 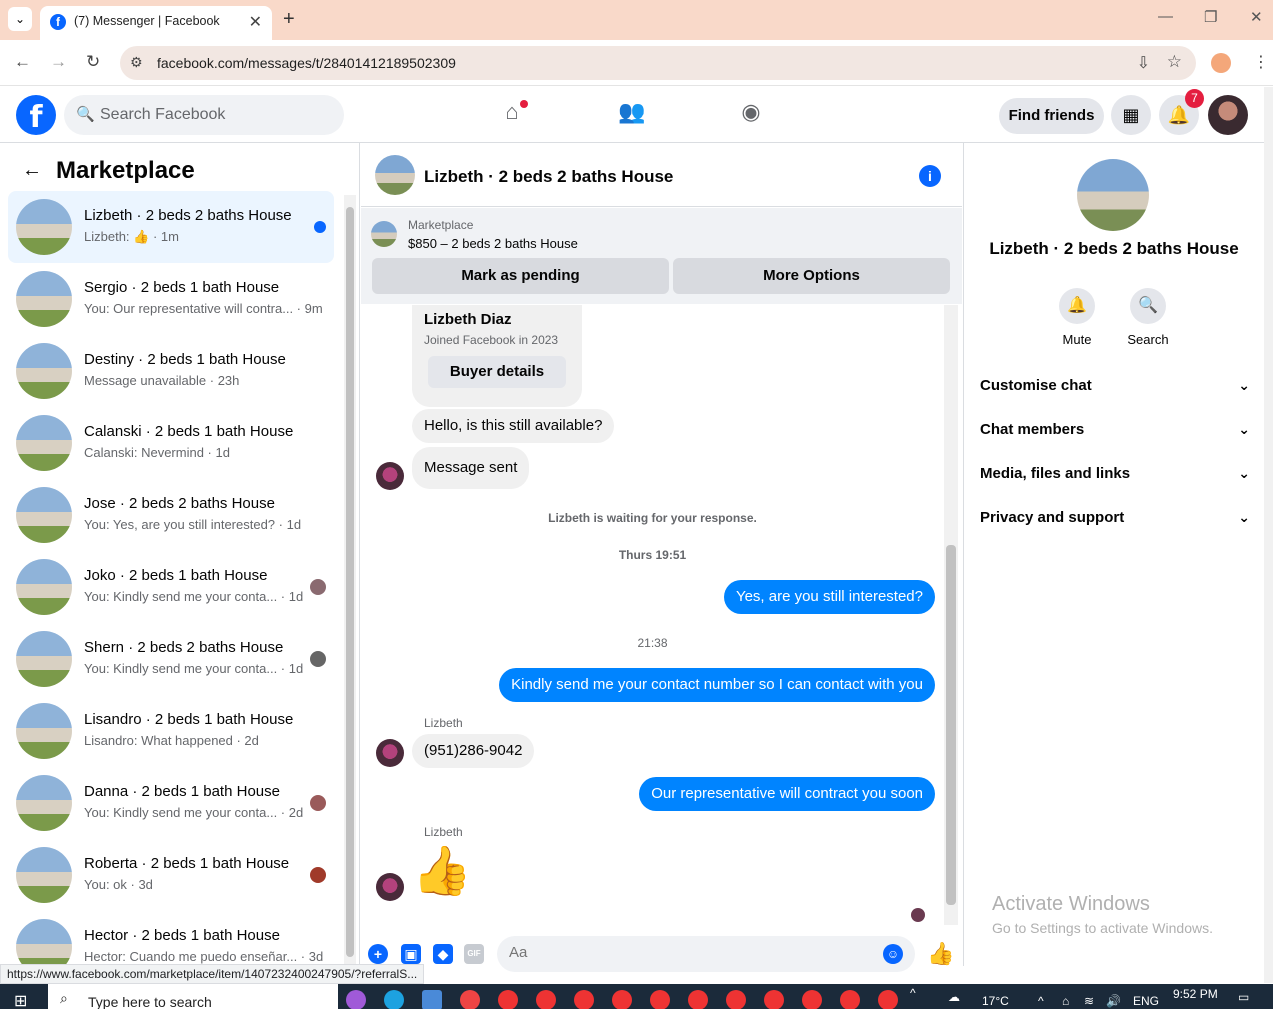 I want to click on info-icon: i, so click(x=930, y=176).